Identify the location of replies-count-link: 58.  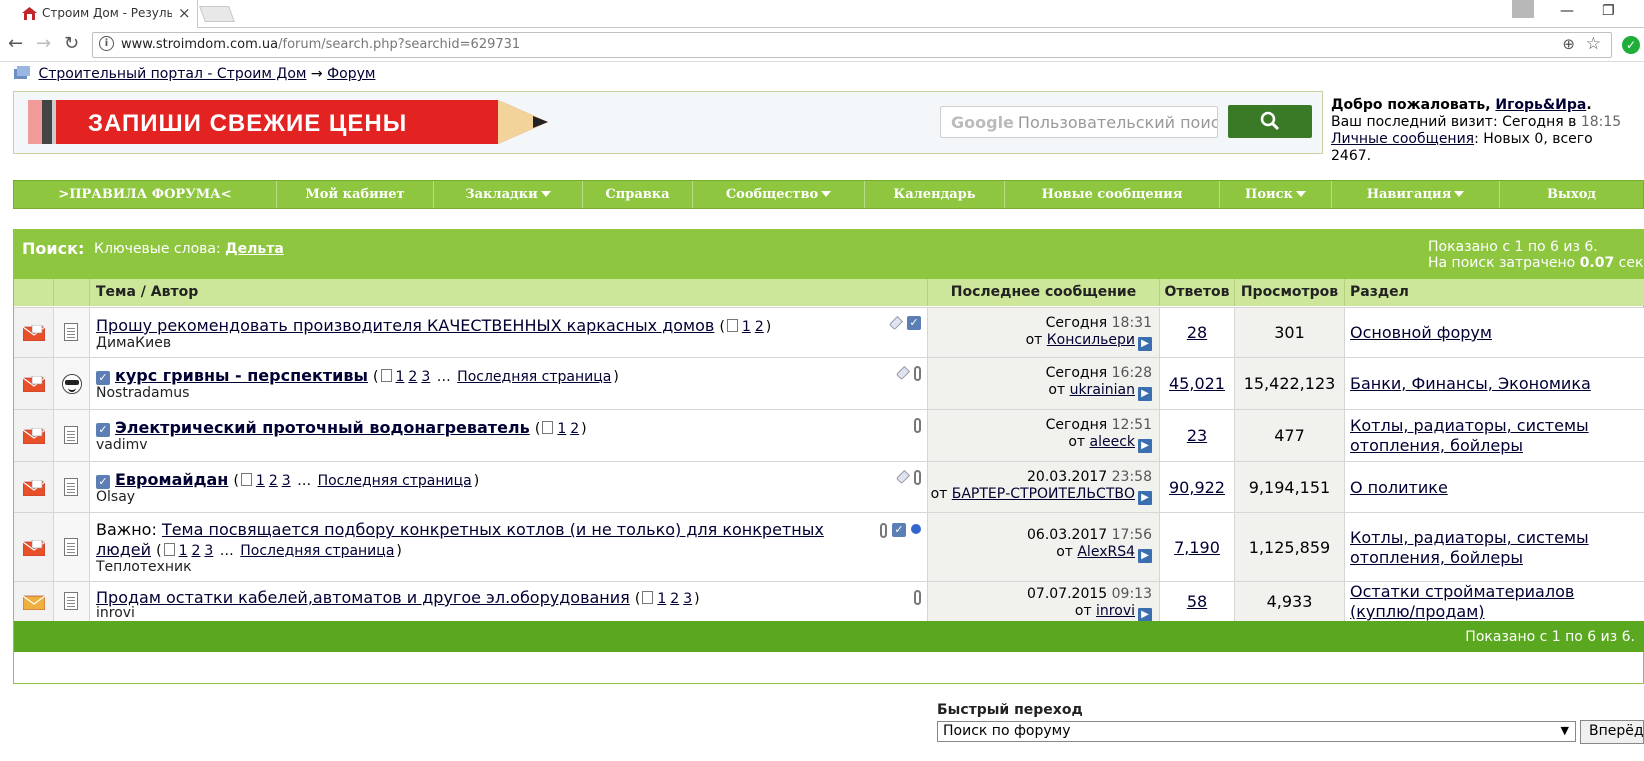
(1197, 601).